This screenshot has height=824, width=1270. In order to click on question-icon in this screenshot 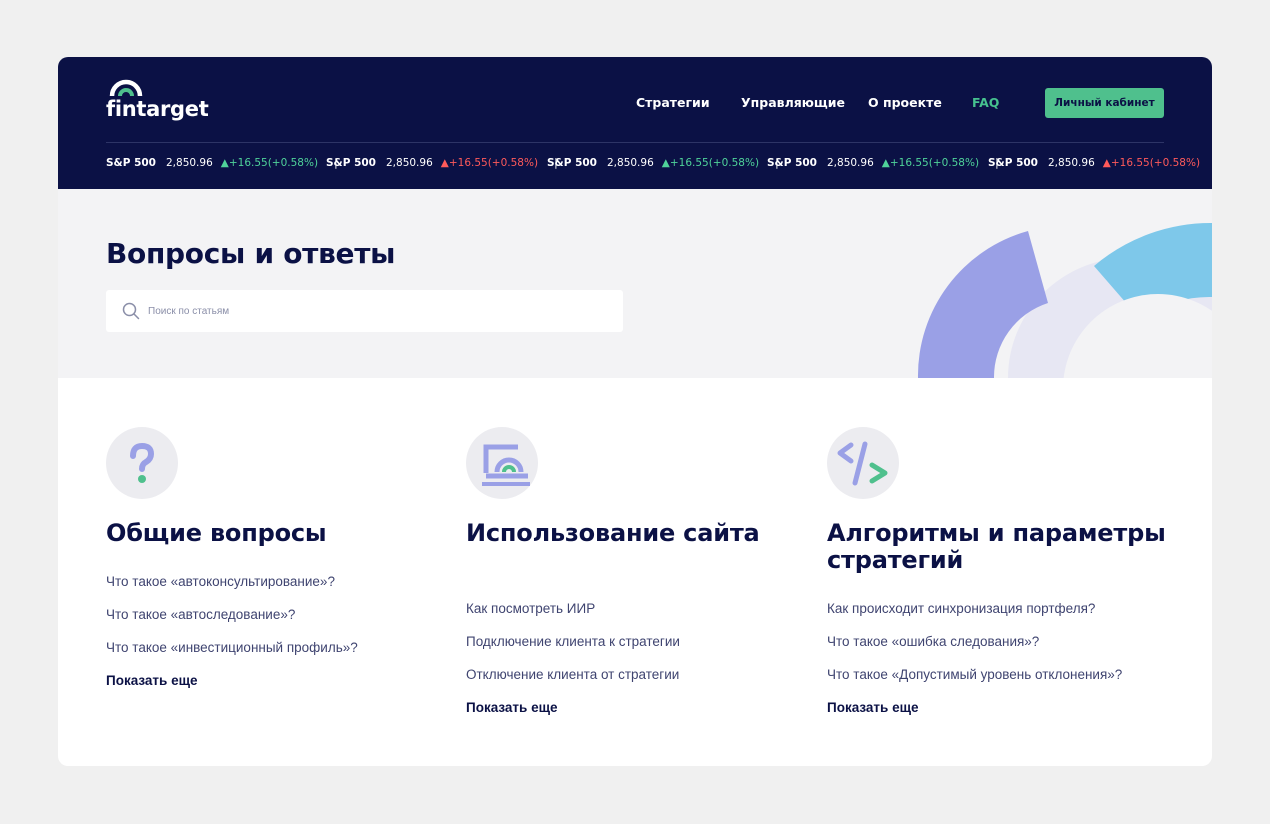, I will do `click(142, 462)`.